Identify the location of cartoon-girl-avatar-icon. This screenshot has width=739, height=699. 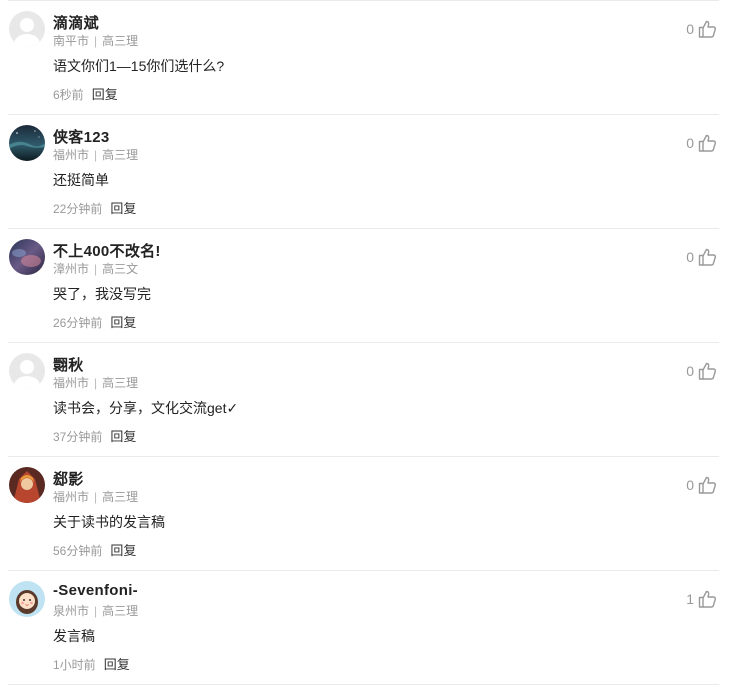
(27, 599).